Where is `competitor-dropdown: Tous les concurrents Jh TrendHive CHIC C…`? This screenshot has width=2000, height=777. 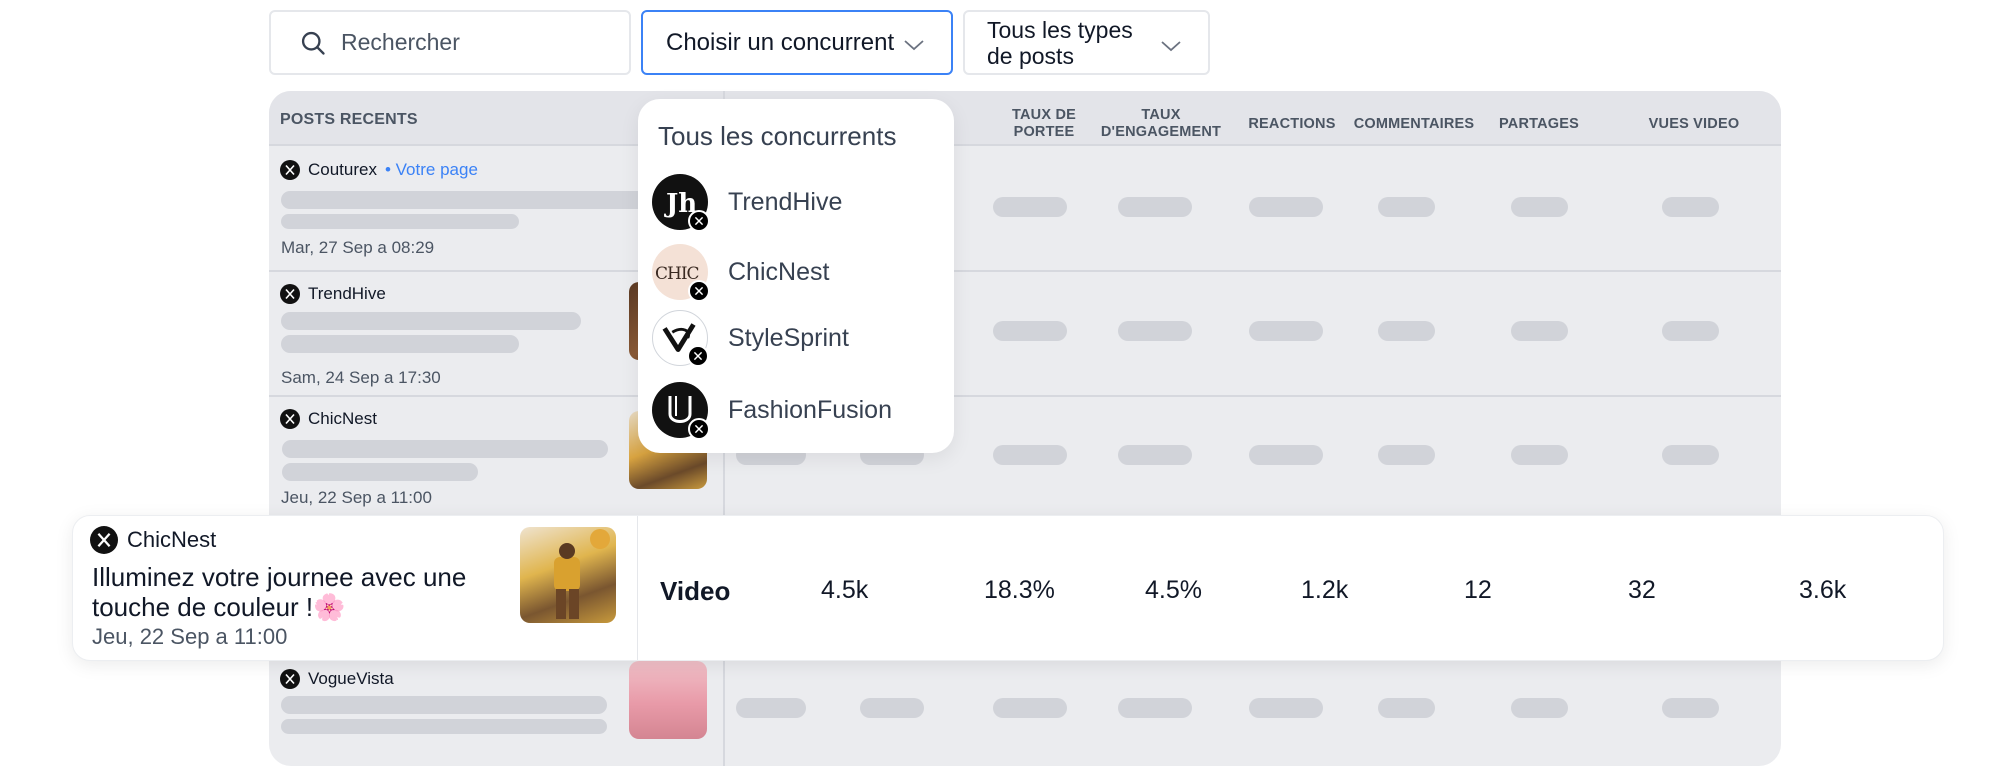
competitor-dropdown: Tous les concurrents Jh TrendHive CHIC C… is located at coordinates (796, 276).